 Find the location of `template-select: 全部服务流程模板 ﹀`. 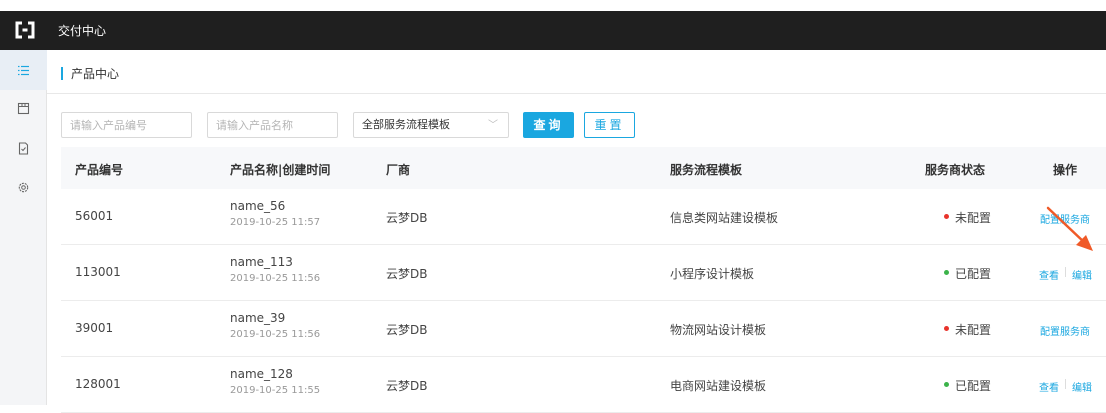

template-select: 全部服务流程模板 ﹀ is located at coordinates (431, 125).